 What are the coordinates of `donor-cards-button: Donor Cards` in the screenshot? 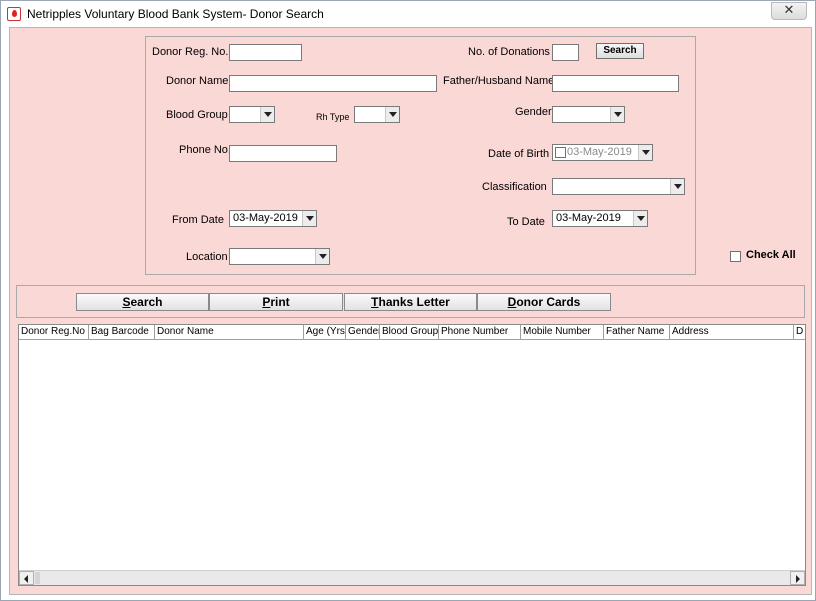 It's located at (544, 302).